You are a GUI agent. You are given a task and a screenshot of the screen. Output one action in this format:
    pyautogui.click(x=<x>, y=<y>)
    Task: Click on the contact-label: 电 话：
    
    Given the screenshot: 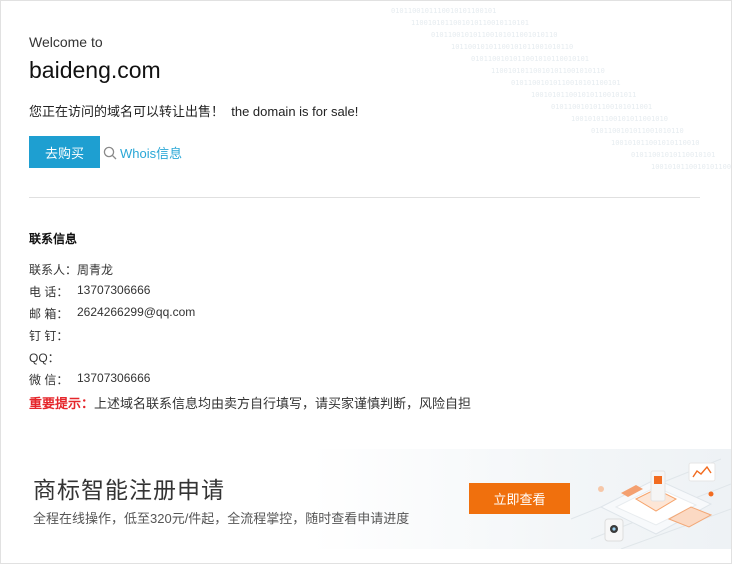 What is the action you would take?
    pyautogui.click(x=49, y=292)
    